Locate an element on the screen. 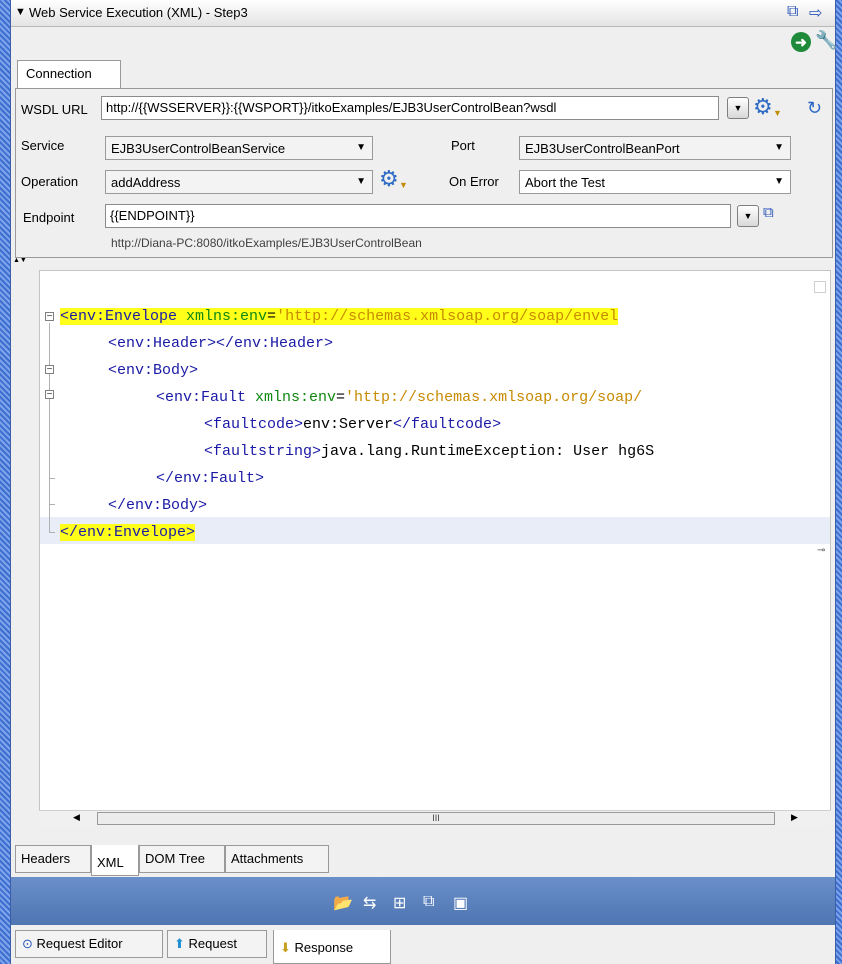 Image resolution: width=842 pixels, height=964 pixels. endpoint-dropdown-button: ▼ is located at coordinates (748, 216).